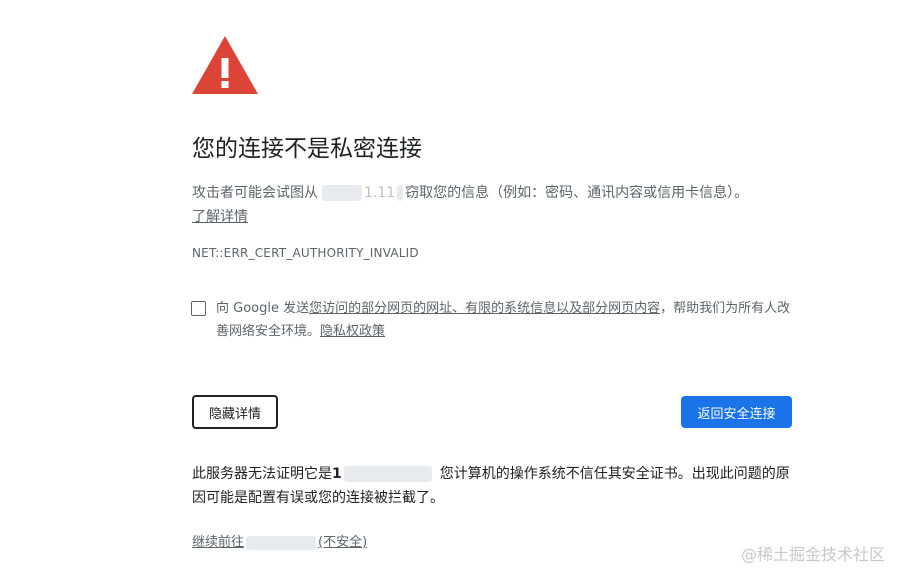 The image size is (918, 584). What do you see at coordinates (387, 474) in the screenshot?
I see `redacted-details-host` at bounding box center [387, 474].